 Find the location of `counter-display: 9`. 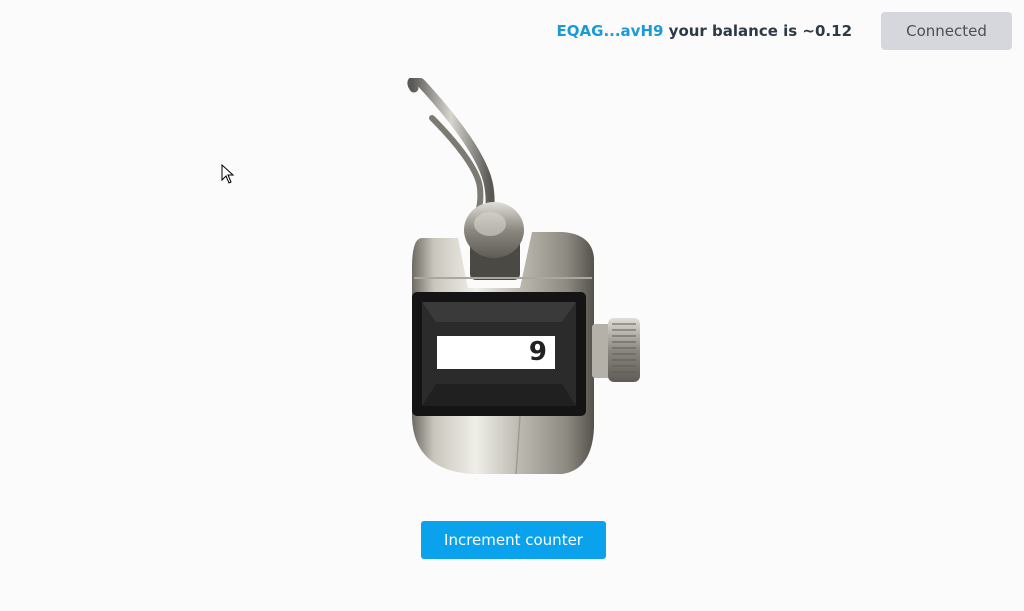

counter-display: 9 is located at coordinates (496, 352).